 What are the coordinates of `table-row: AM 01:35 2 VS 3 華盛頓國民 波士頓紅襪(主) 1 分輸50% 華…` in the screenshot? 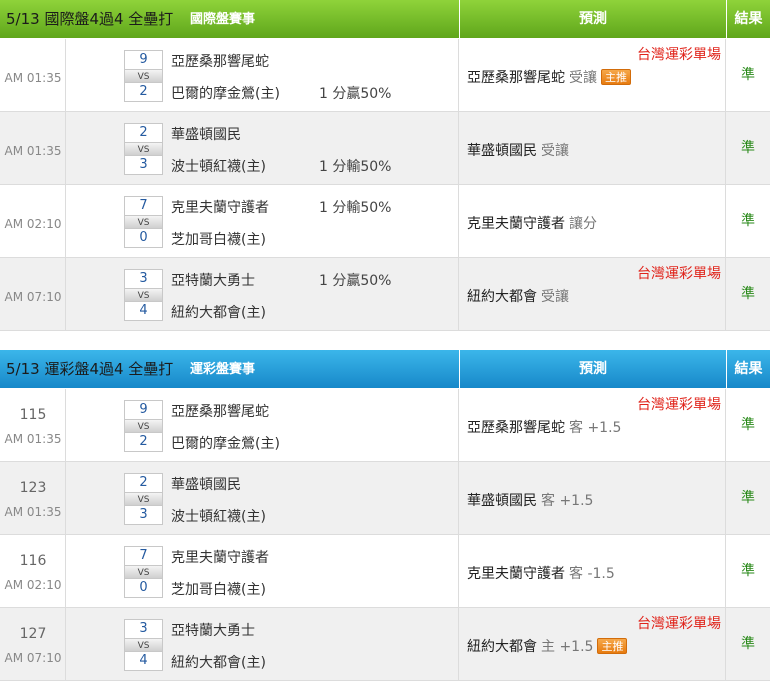 It's located at (385, 148).